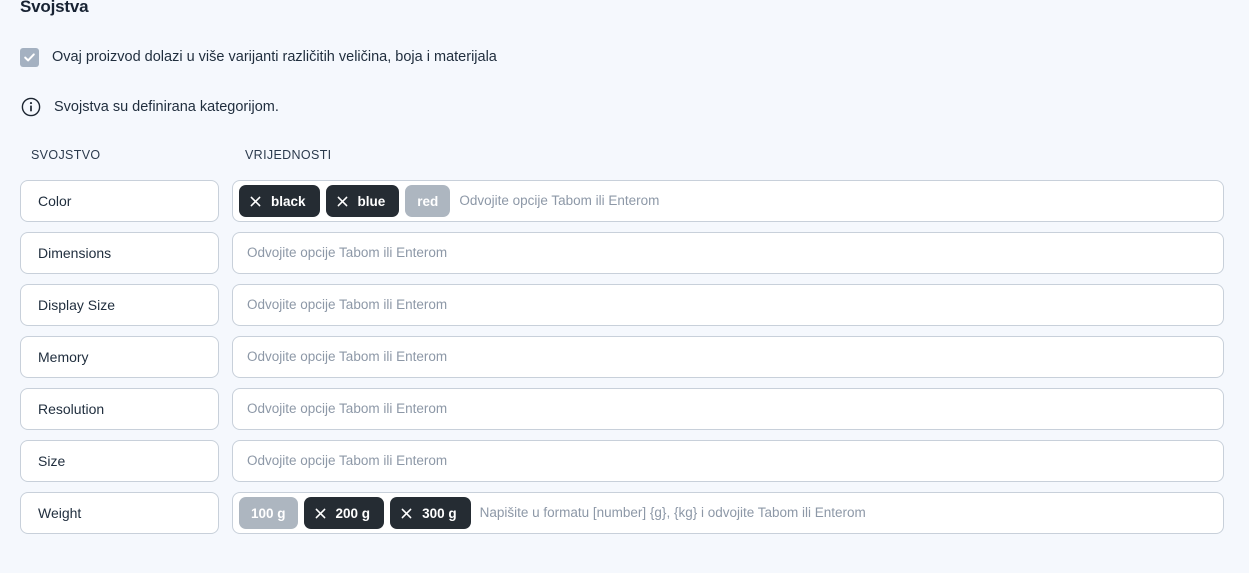  What do you see at coordinates (52, 461) in the screenshot?
I see `property-name-label: Size` at bounding box center [52, 461].